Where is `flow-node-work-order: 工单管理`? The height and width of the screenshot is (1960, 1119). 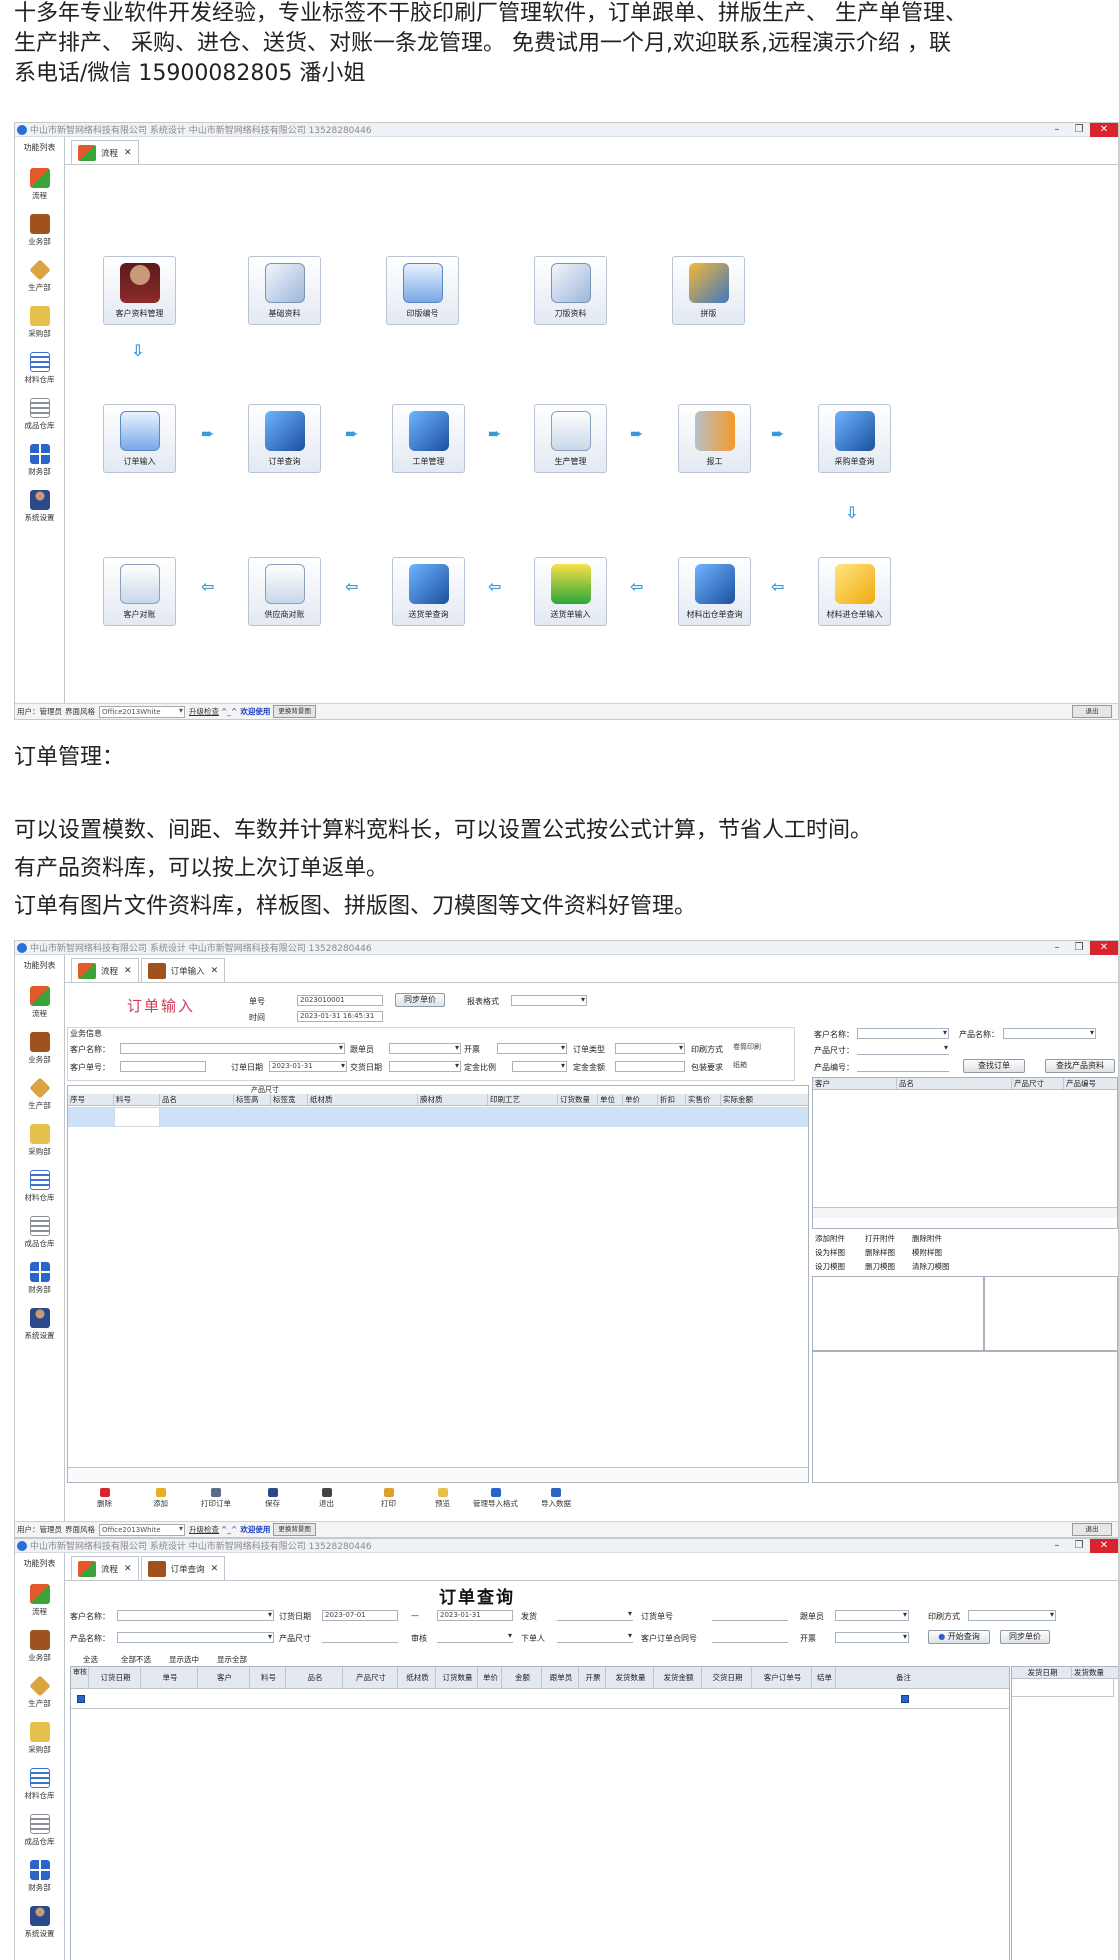 flow-node-work-order: 工单管理 is located at coordinates (428, 438).